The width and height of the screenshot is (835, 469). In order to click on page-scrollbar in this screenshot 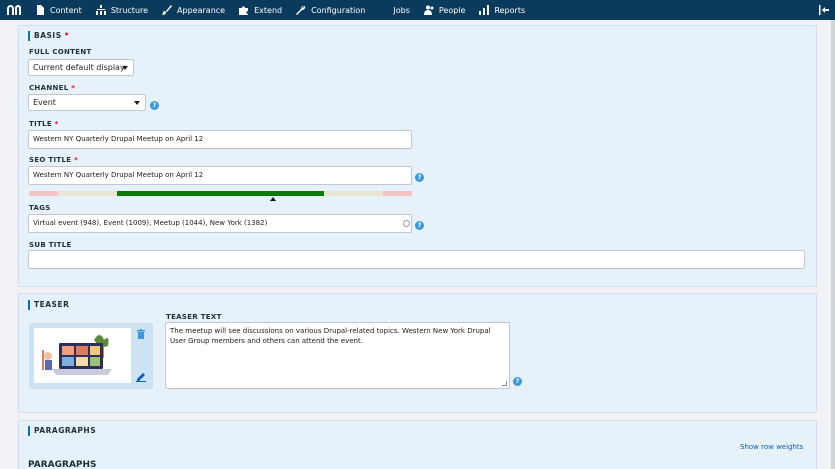, I will do `click(833, 244)`.